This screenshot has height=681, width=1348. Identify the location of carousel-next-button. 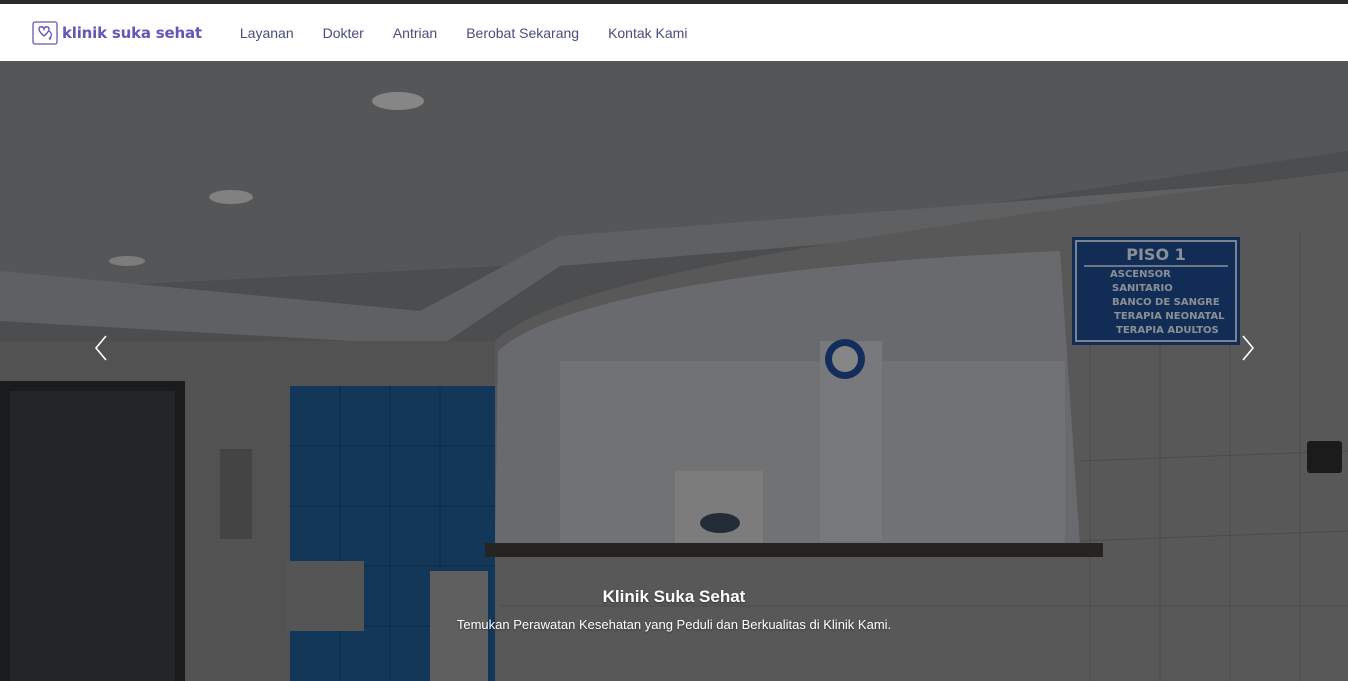
(1248, 348).